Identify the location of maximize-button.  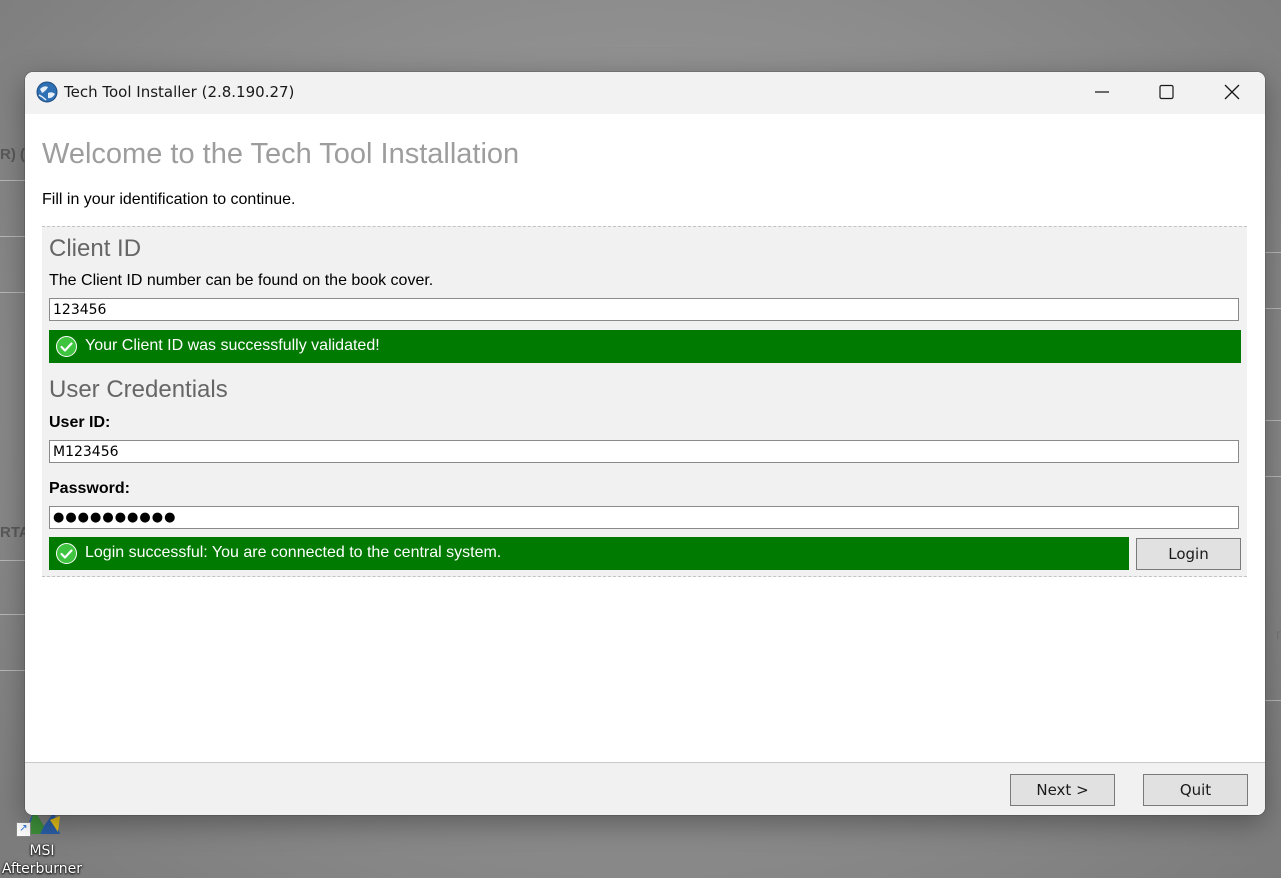
(1166, 92).